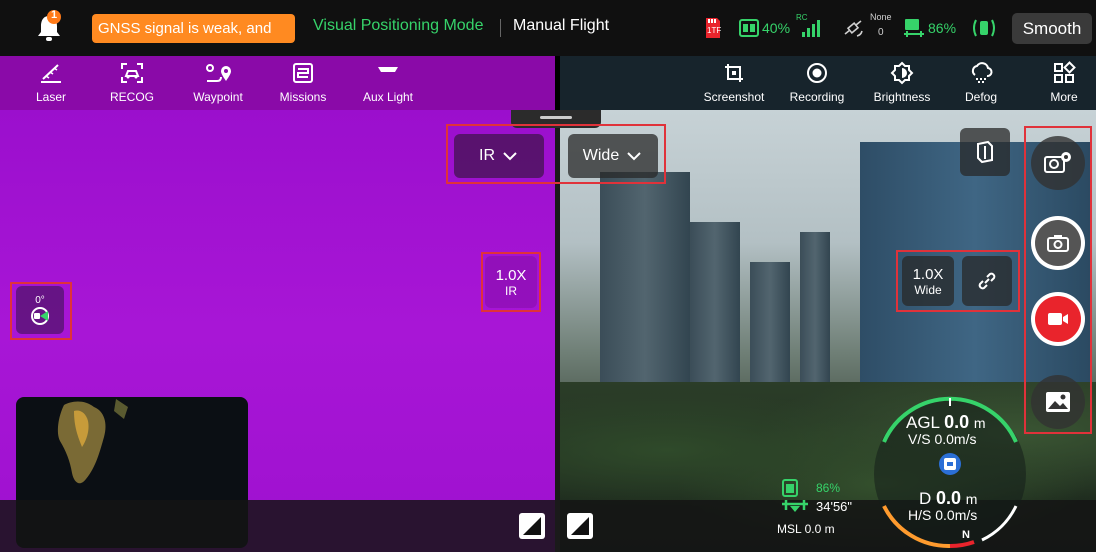  What do you see at coordinates (51, 73) in the screenshot?
I see `laser-icon` at bounding box center [51, 73].